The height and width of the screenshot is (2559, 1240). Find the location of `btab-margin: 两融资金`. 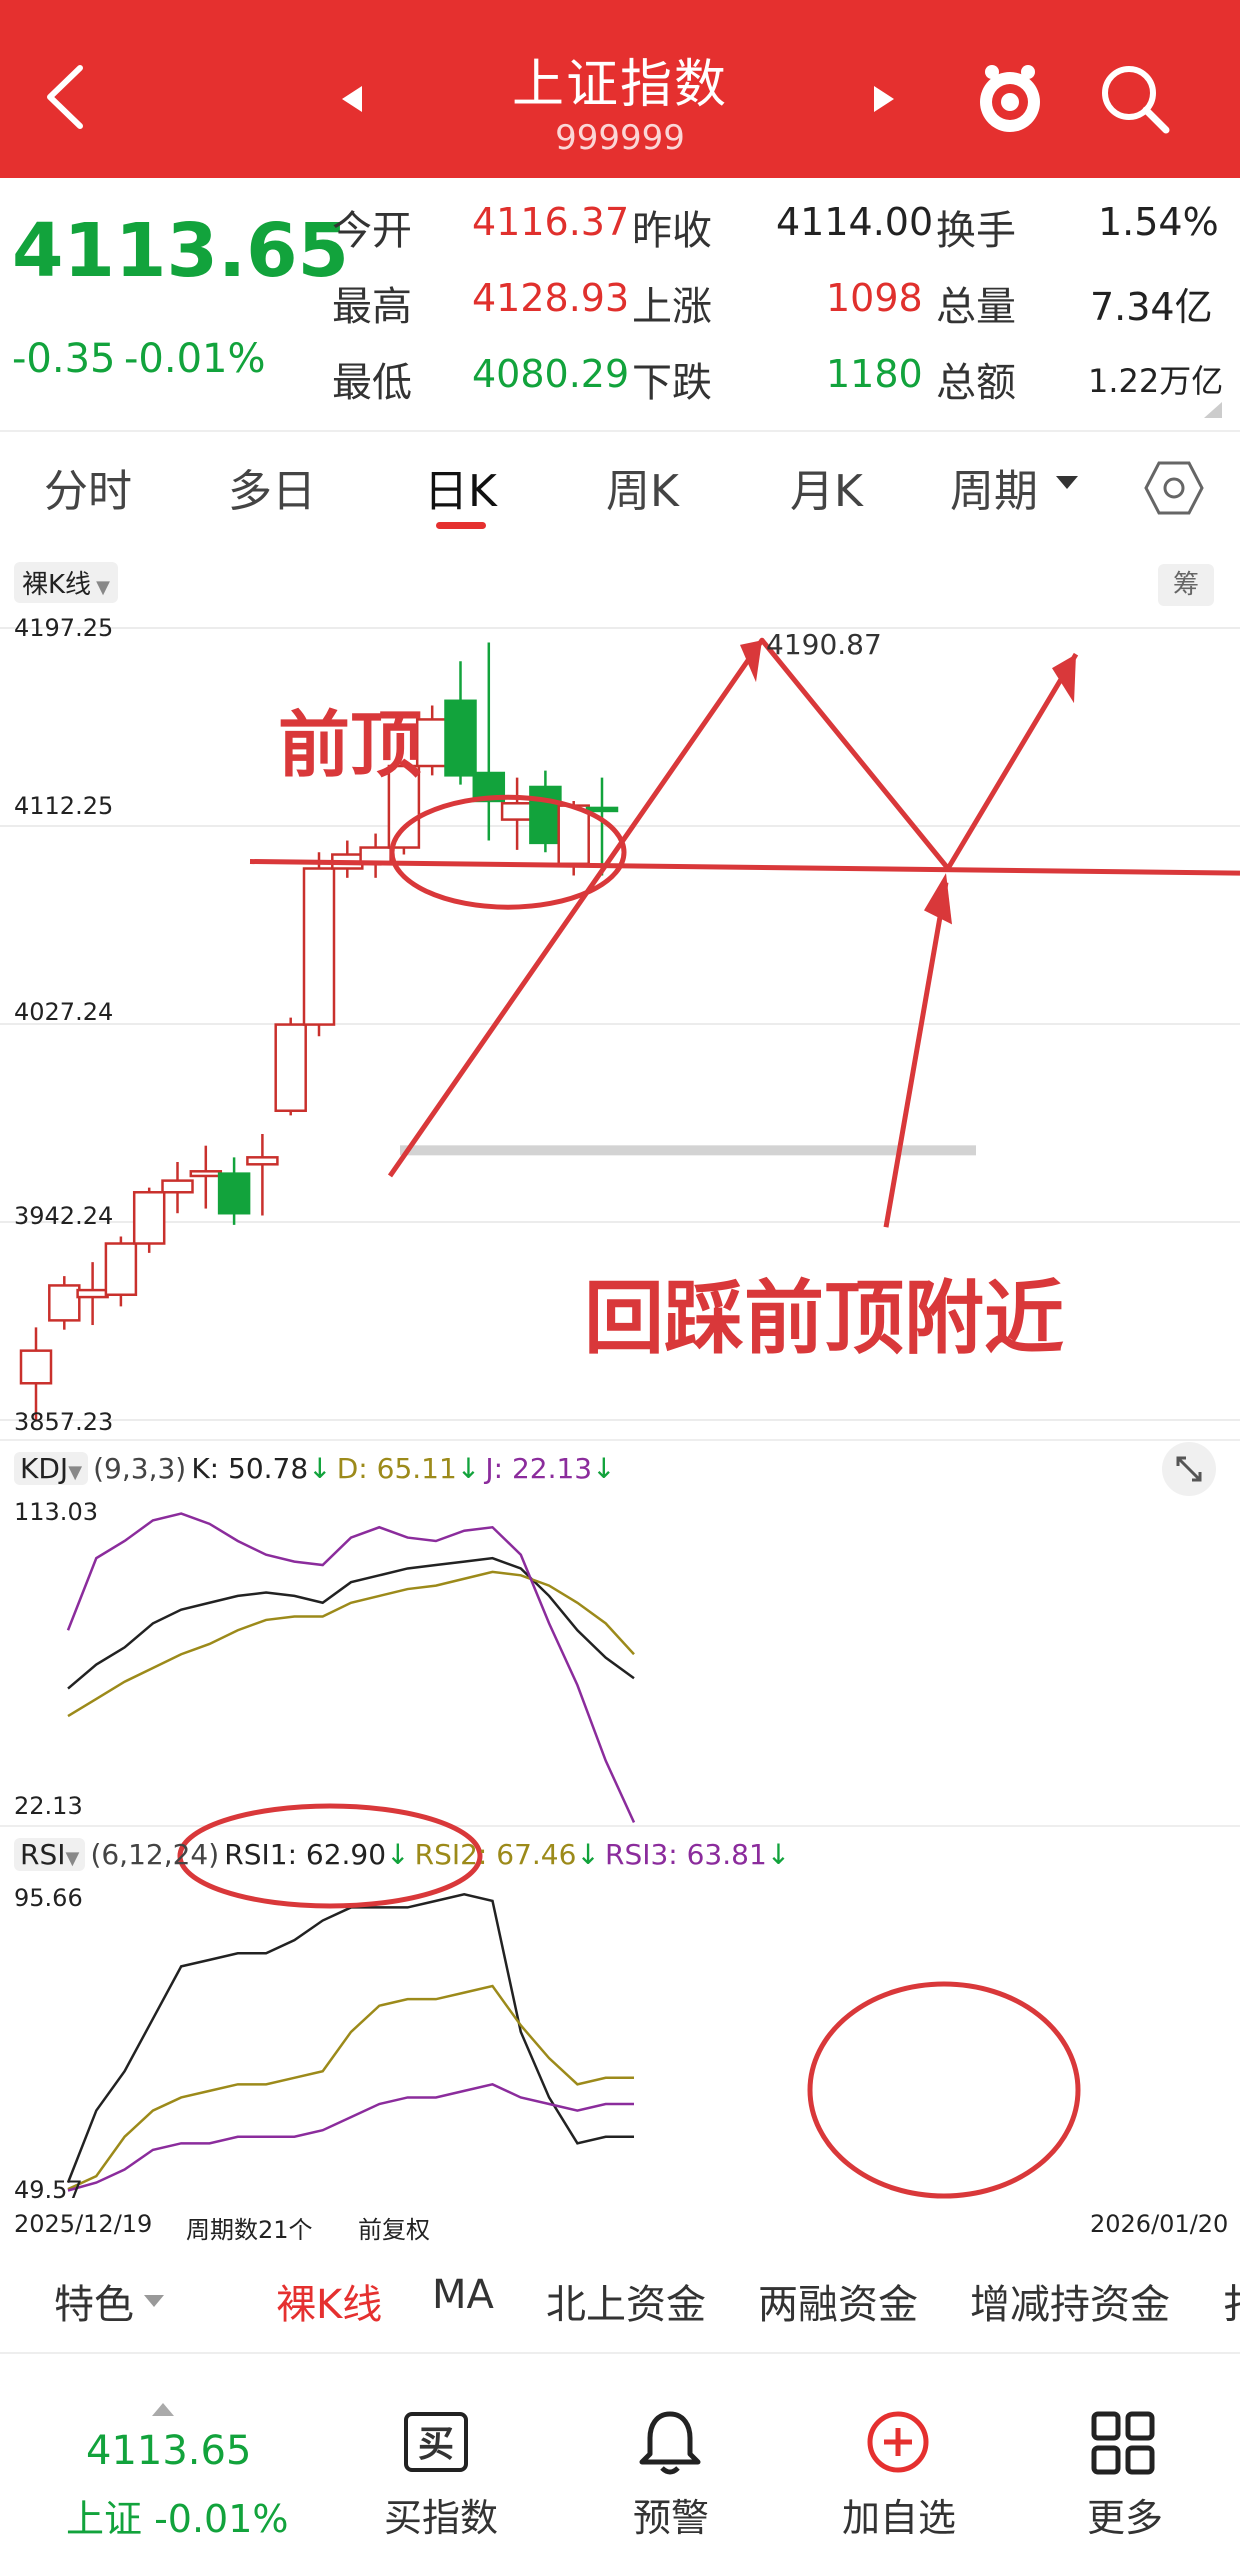

btab-margin: 两融资金 is located at coordinates (838, 2301).